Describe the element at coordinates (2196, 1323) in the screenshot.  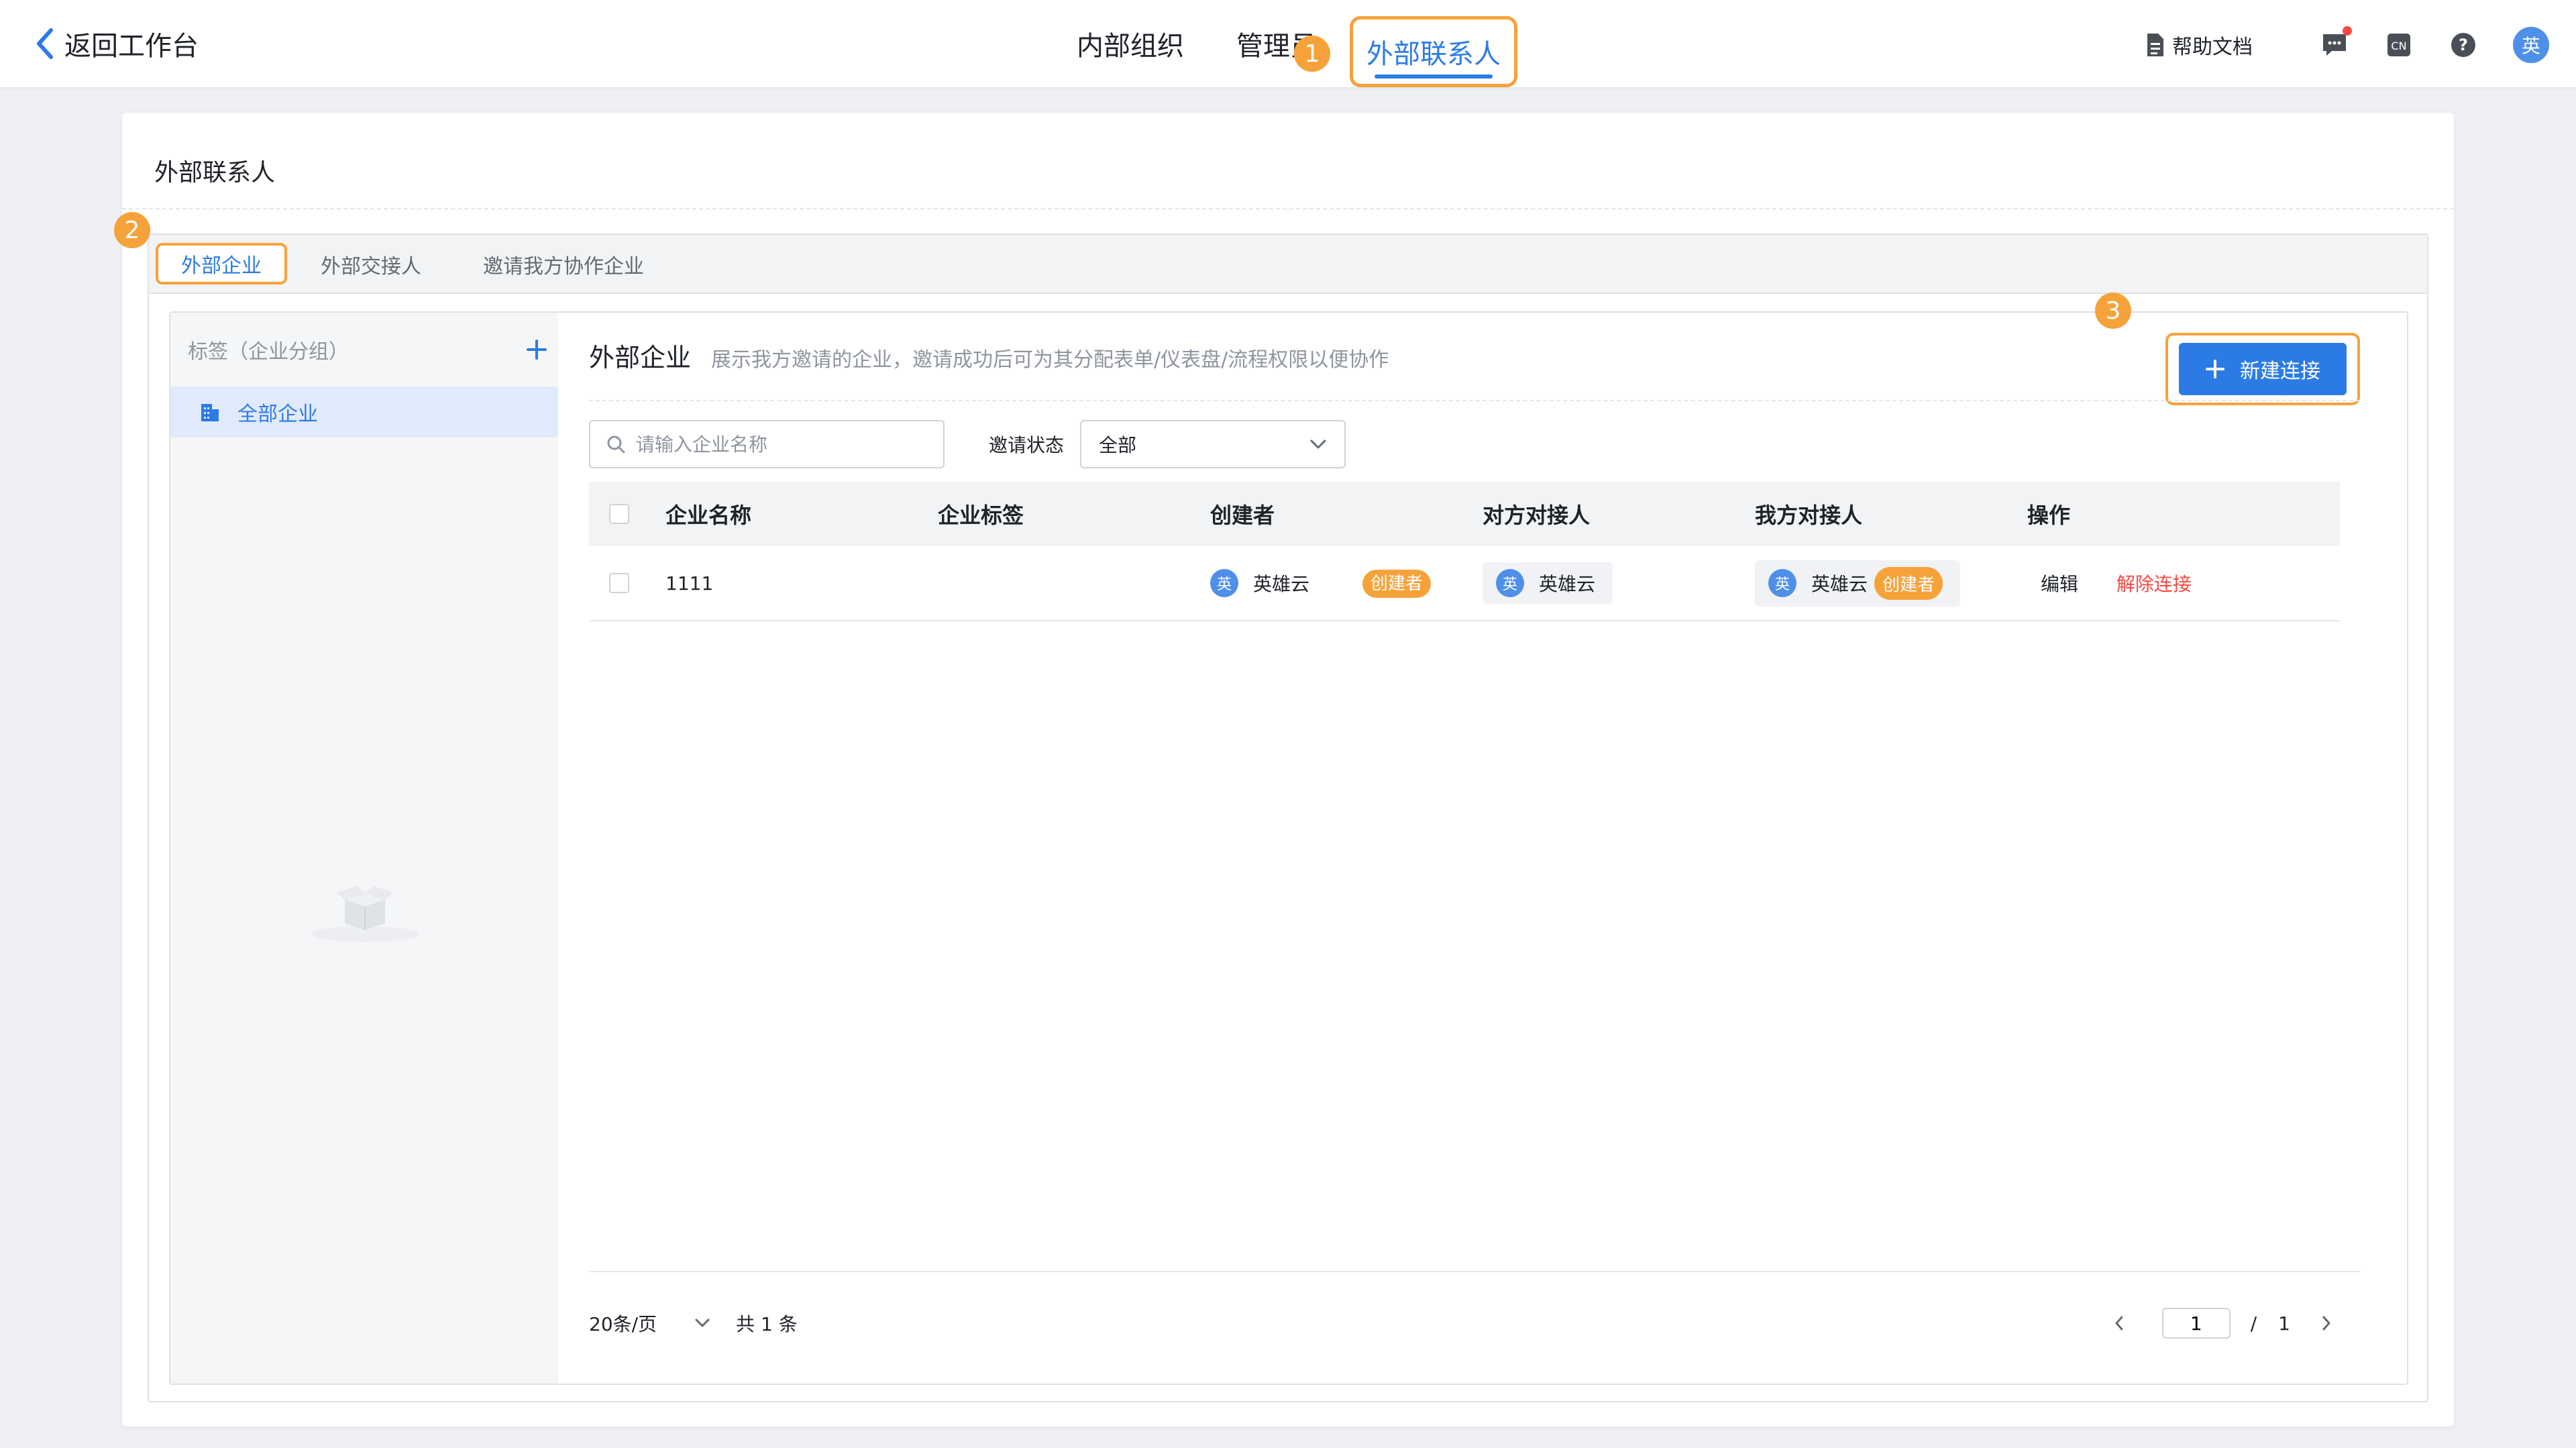
I see `page-number-input` at that location.